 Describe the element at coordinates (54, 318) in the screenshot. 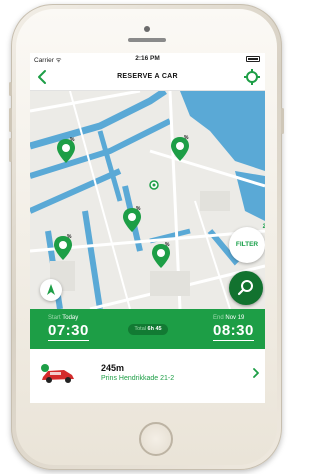

I see `start-label: Start` at that location.